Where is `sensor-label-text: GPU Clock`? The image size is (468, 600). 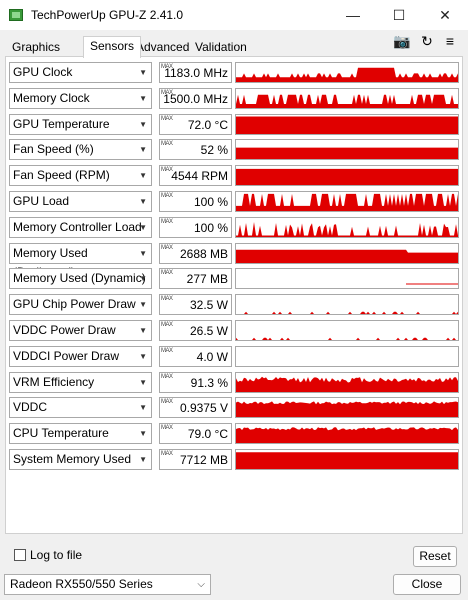
sensor-label-text: GPU Clock is located at coordinates (43, 72).